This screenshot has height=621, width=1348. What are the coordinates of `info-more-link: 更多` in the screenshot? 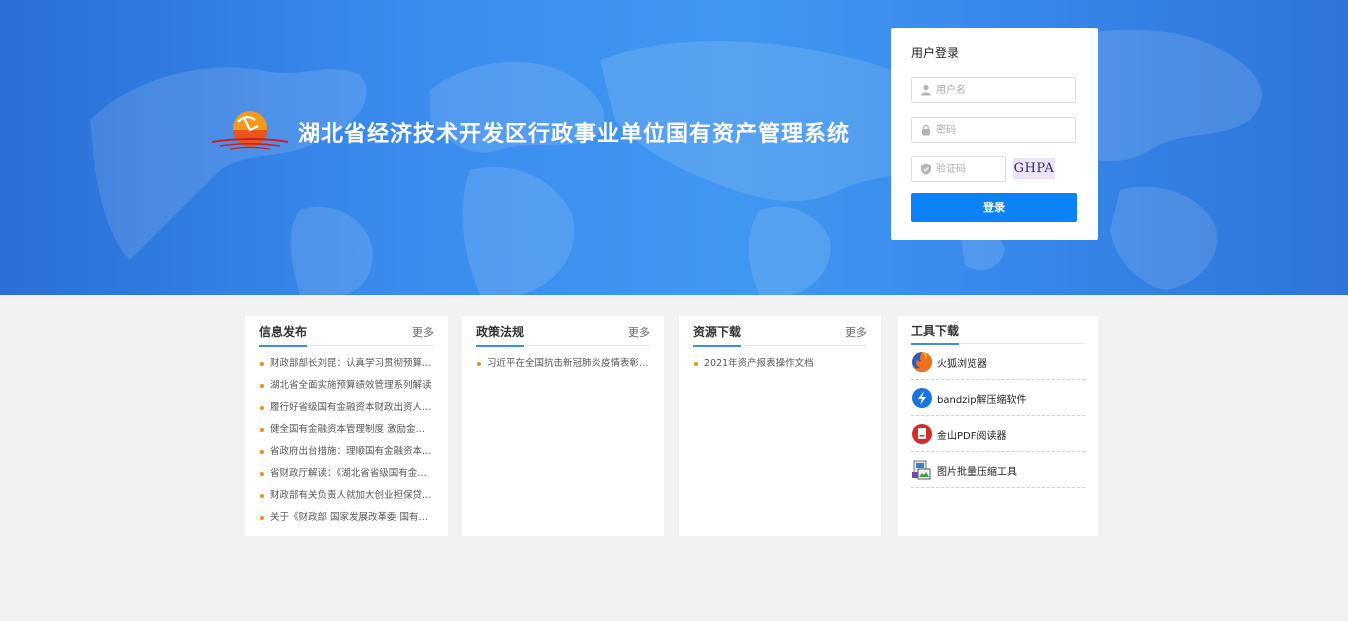 It's located at (423, 332).